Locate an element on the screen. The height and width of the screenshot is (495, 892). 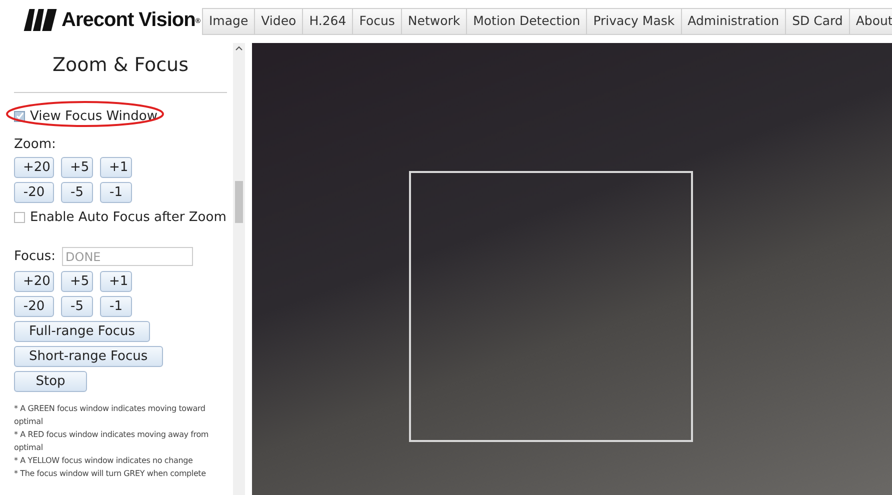
panel-button: Full-range Focus is located at coordinates (82, 331).